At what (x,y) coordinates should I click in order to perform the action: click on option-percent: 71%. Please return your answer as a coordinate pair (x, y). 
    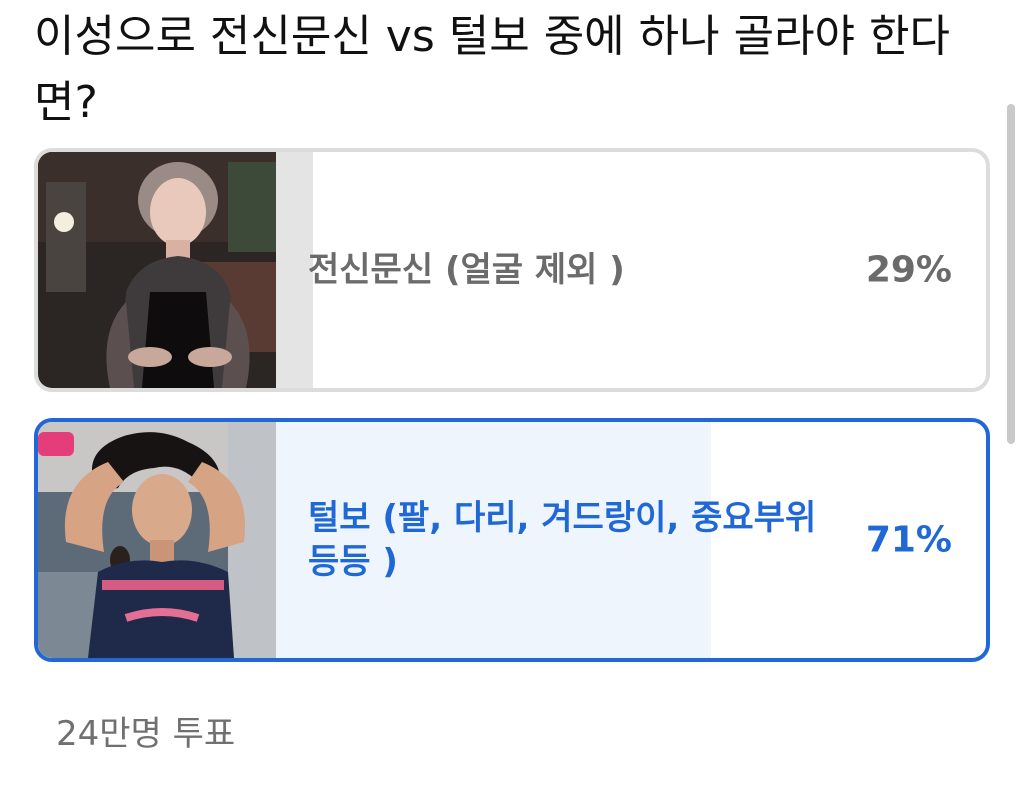
    Looking at the image, I should click on (908, 540).